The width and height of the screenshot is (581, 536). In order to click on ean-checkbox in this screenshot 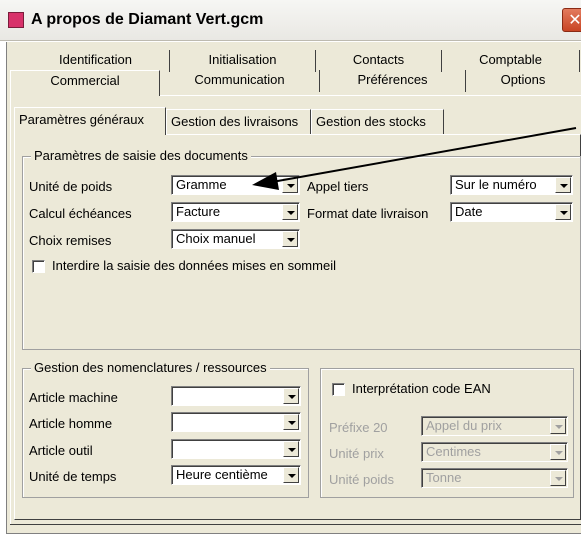, I will do `click(338, 389)`.